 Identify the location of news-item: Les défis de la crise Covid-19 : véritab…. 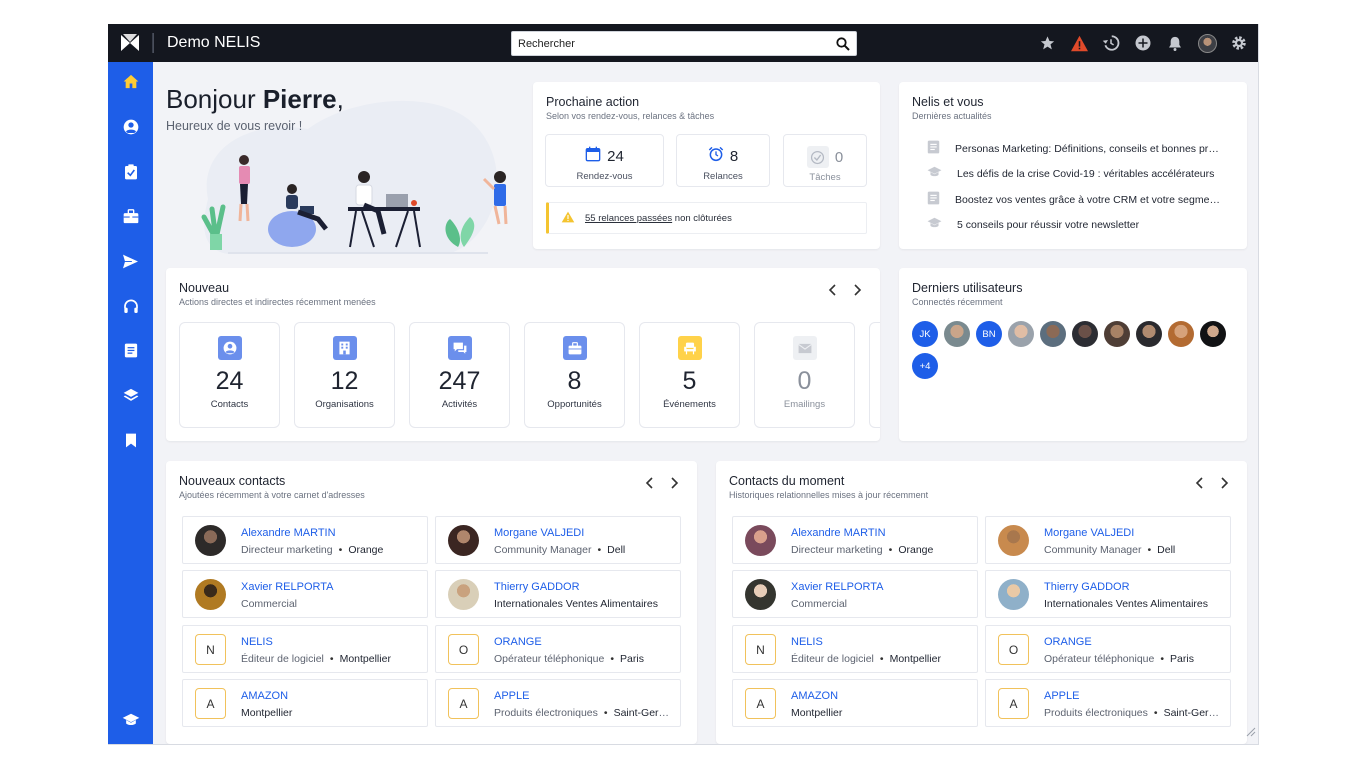
(1077, 173).